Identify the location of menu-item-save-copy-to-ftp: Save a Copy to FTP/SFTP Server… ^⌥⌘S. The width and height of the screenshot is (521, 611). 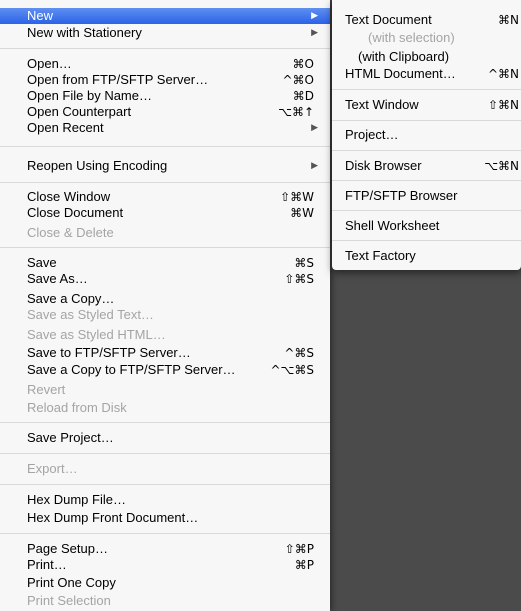
(165, 370).